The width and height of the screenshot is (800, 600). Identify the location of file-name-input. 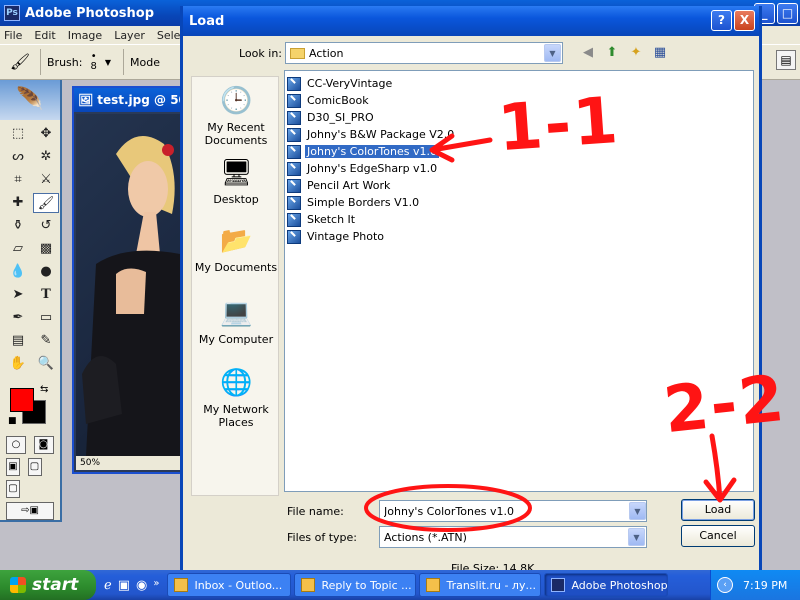
(513, 511).